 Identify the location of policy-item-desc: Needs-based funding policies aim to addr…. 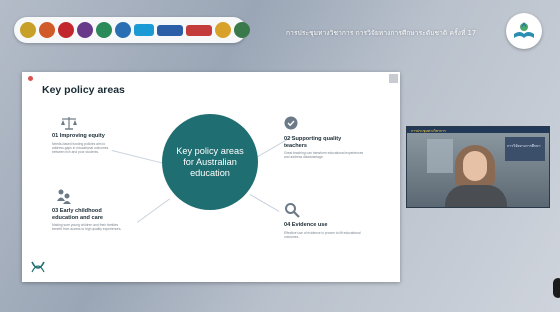
(80, 147).